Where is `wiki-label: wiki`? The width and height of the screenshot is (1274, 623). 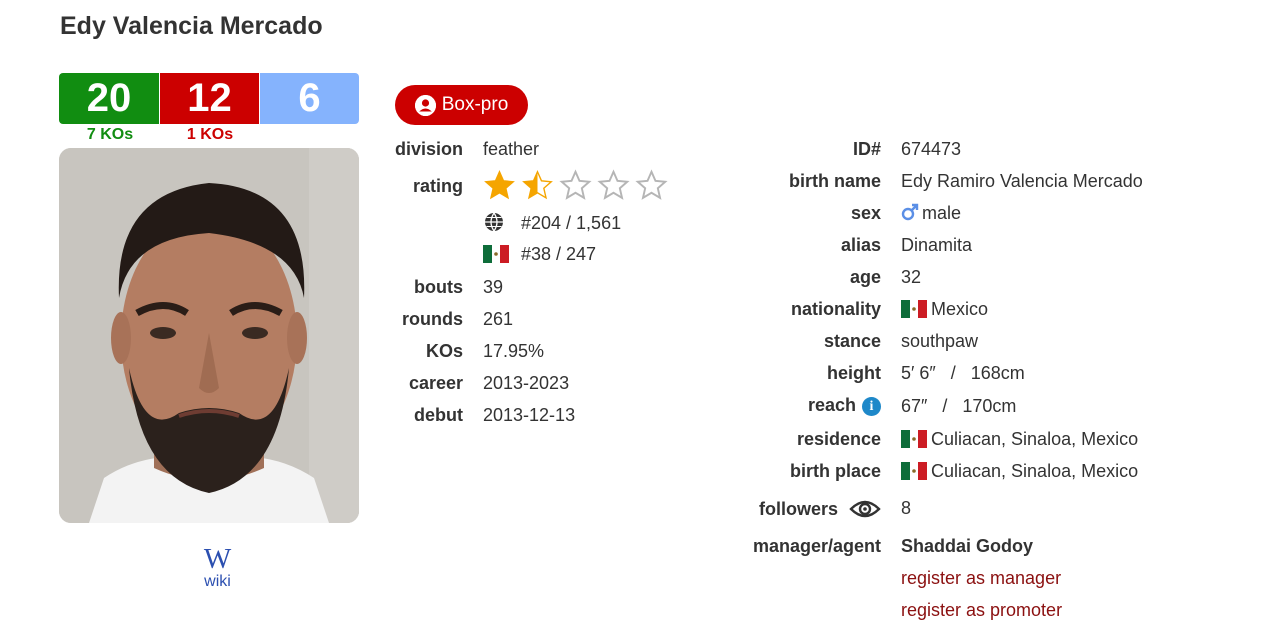 wiki-label: wiki is located at coordinates (217, 581).